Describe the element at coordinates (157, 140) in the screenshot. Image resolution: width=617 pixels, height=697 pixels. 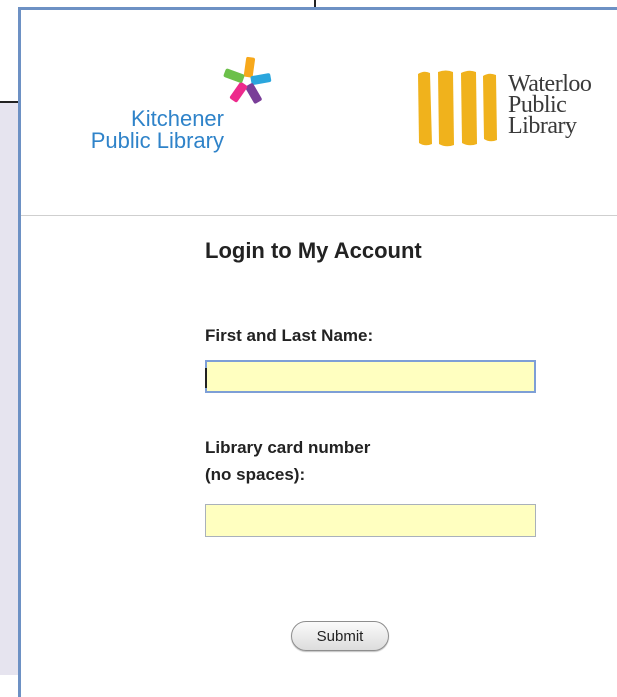
I see `kitchener-logo-line2: Public Library` at that location.